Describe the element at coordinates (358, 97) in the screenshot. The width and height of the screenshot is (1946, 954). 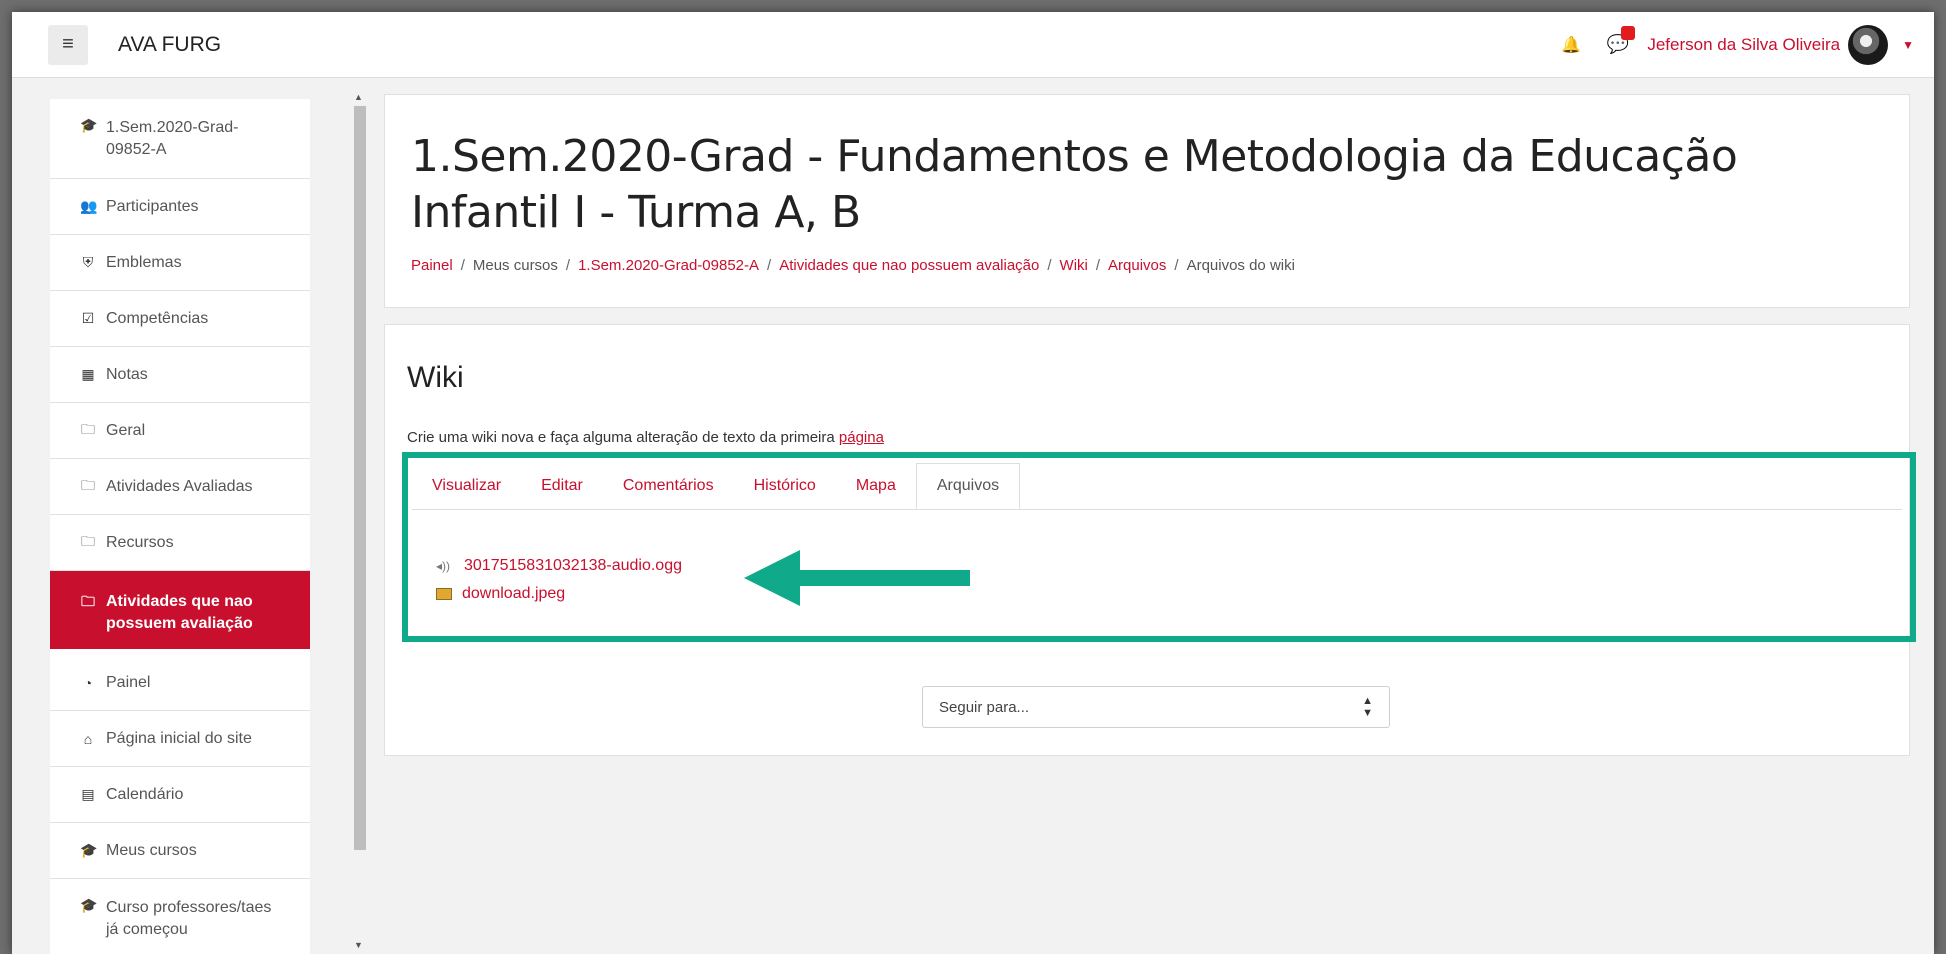
I see `scroll-up-icon: ▲` at that location.